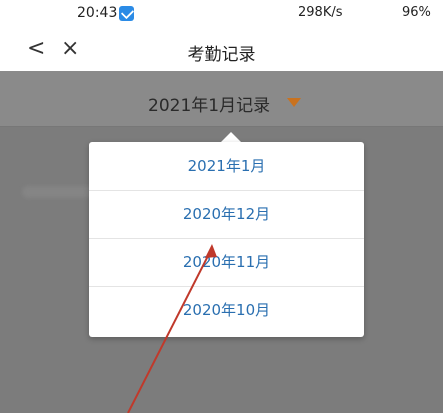 This screenshot has height=413, width=443. Describe the element at coordinates (226, 262) in the screenshot. I see `dropdown-item: 2020年11月` at that location.